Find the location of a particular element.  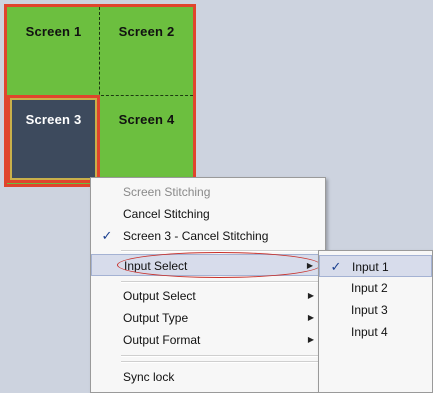

menu-item-label: Output Select is located at coordinates (159, 296).